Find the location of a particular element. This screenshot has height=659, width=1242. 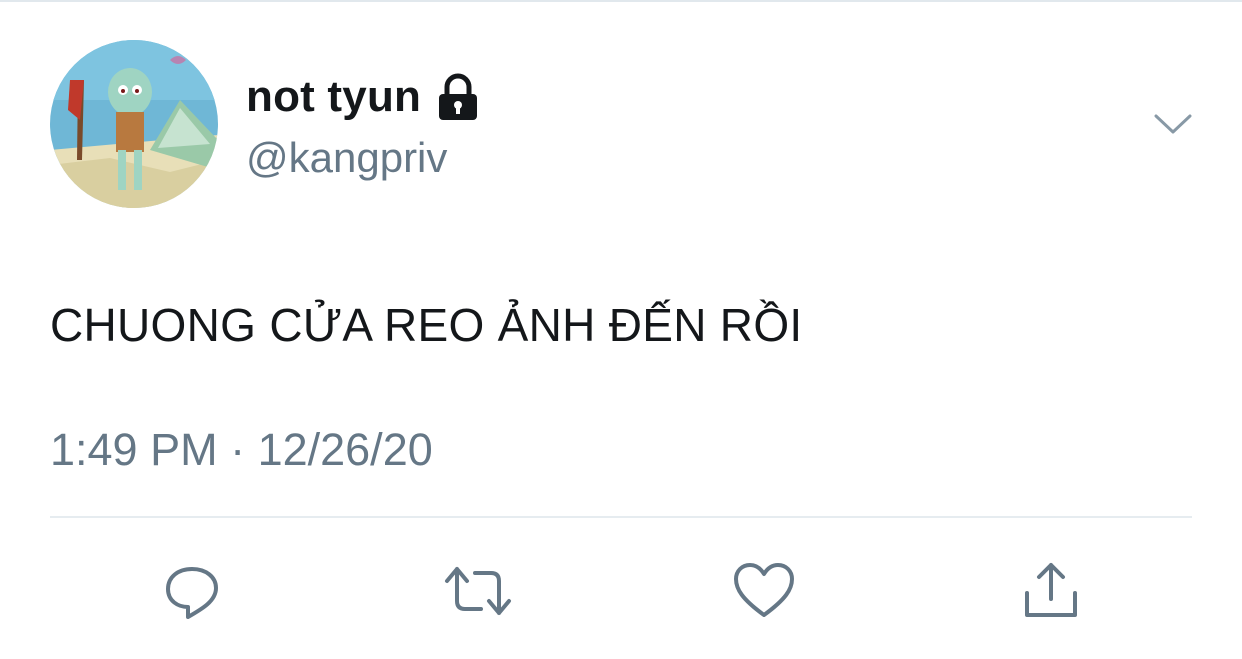

like-icon is located at coordinates (764, 590).